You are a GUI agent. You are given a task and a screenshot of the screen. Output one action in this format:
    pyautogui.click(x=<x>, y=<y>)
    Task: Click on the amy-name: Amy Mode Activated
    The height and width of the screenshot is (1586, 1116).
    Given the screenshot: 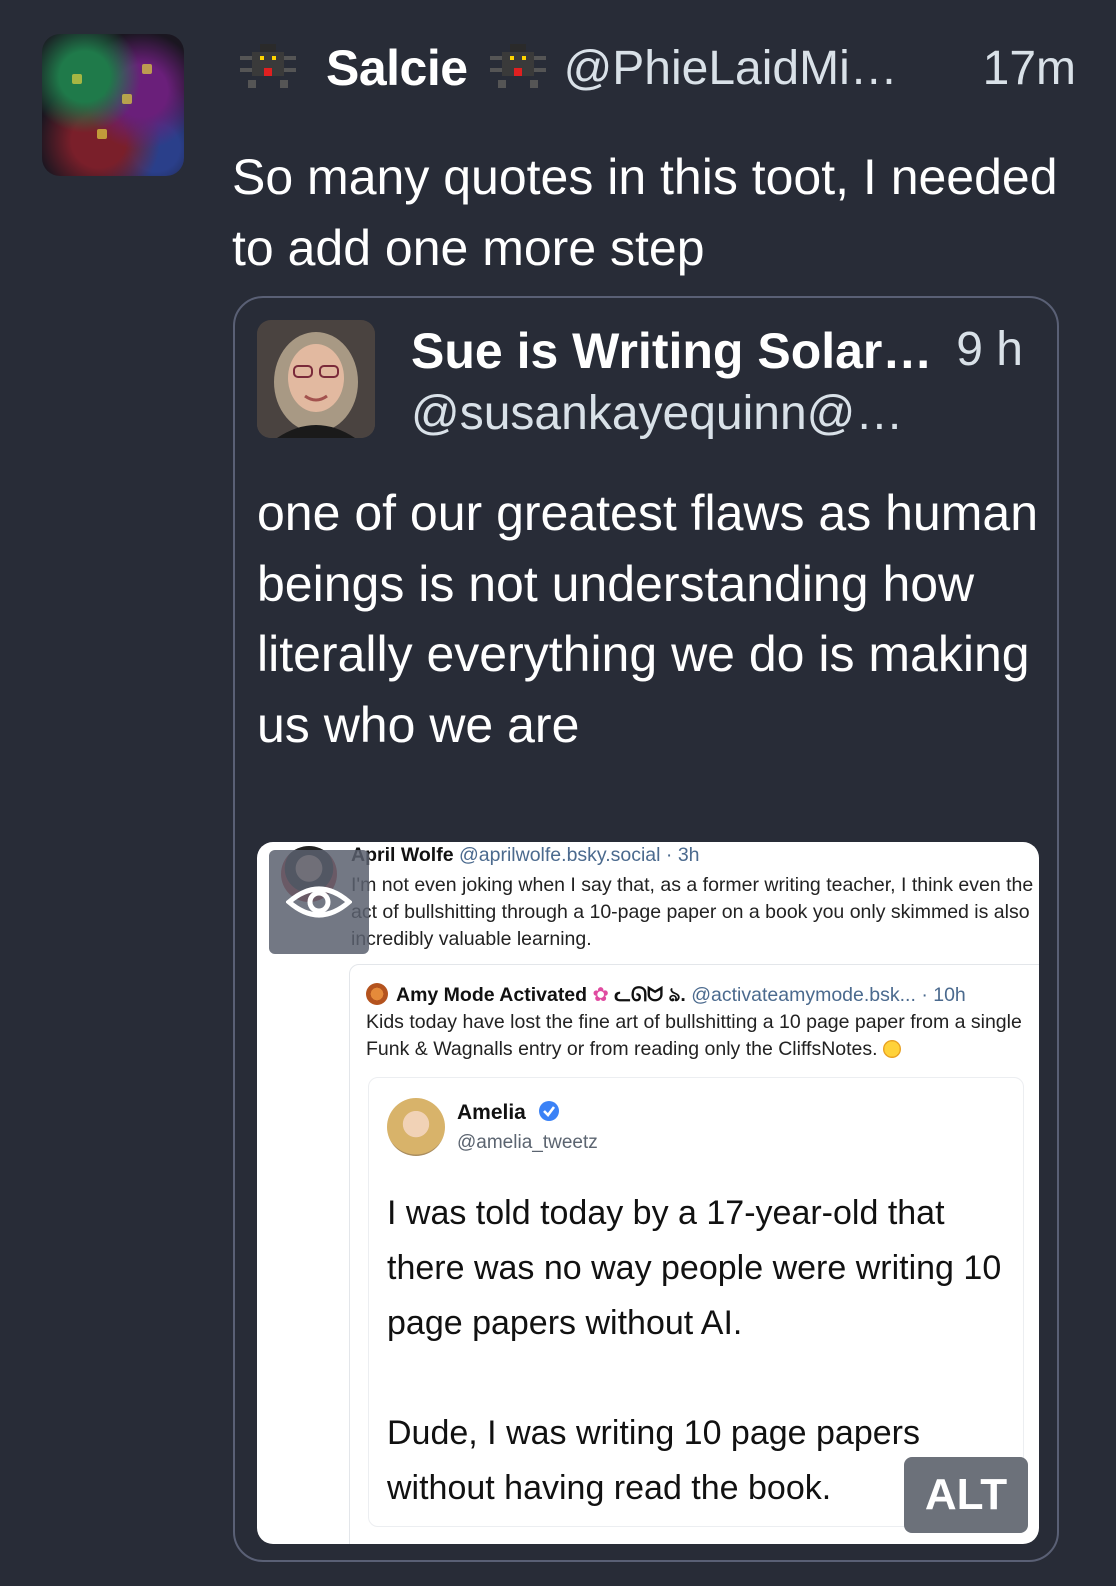 What is the action you would take?
    pyautogui.click(x=492, y=995)
    